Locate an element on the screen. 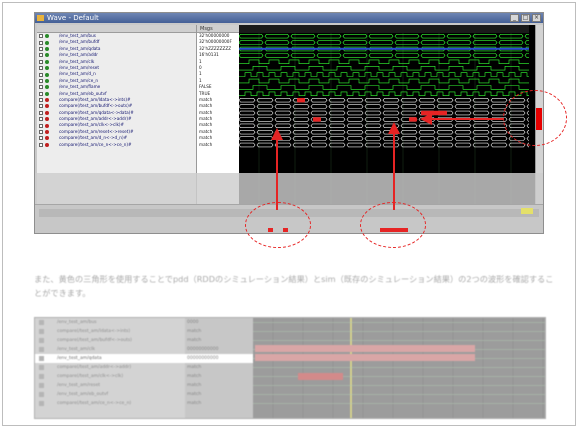 This screenshot has height=430, width=580. highlight-circle-left is located at coordinates (278, 225).